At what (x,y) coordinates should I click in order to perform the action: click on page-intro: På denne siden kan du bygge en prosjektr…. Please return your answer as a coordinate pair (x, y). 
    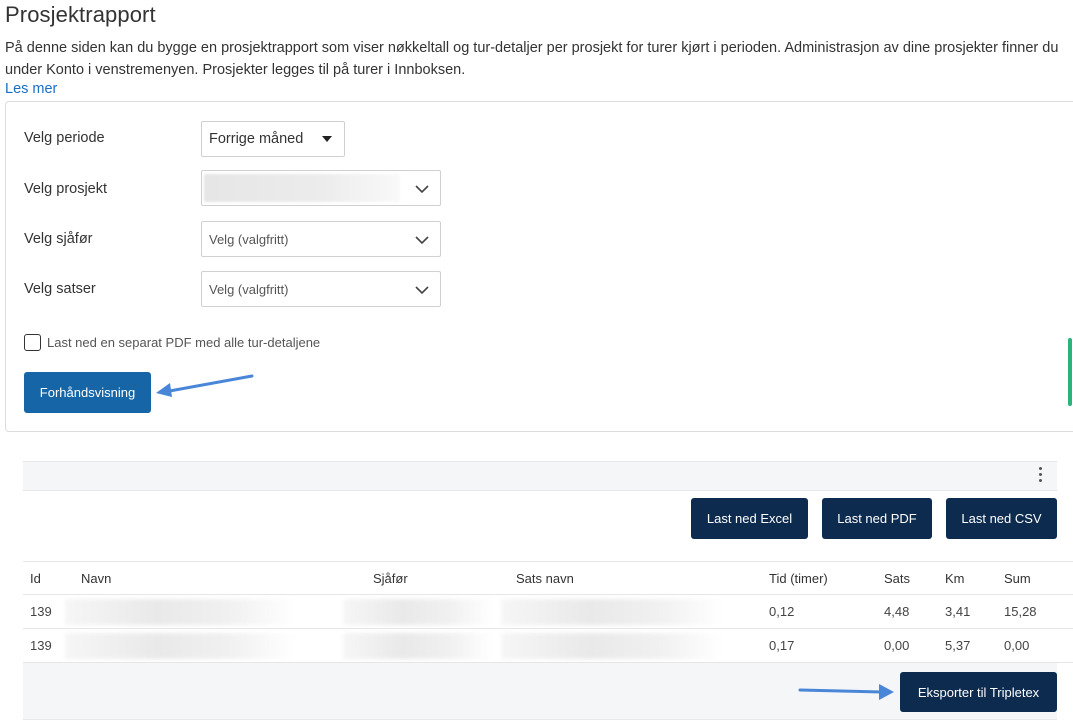
    Looking at the image, I should click on (532, 59).